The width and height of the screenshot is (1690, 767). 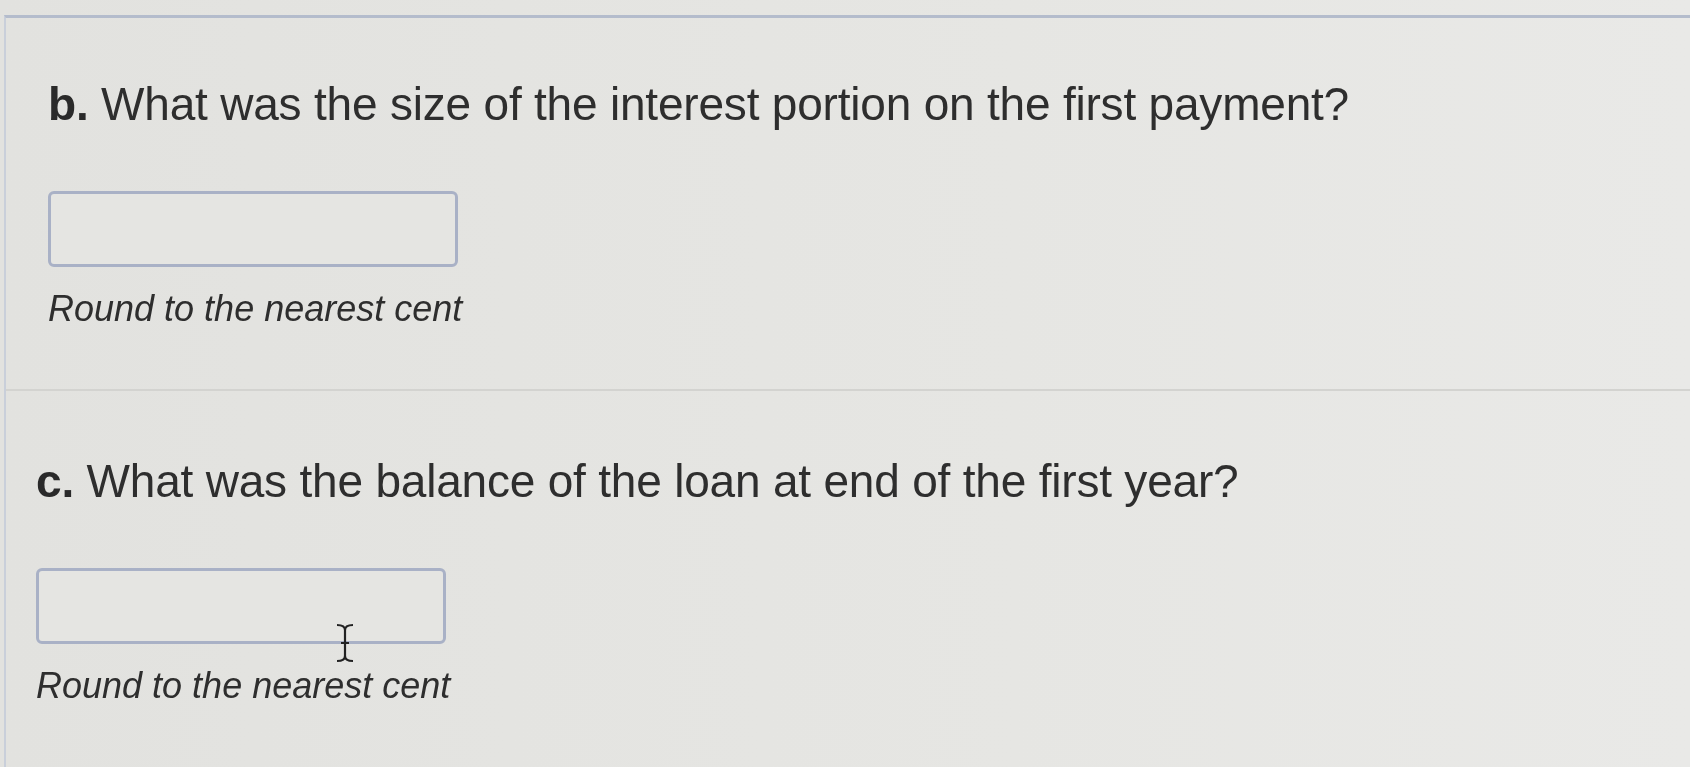 What do you see at coordinates (637, 481) in the screenshot?
I see `question-text: c. What was the balance of the loan at end of the first year?` at bounding box center [637, 481].